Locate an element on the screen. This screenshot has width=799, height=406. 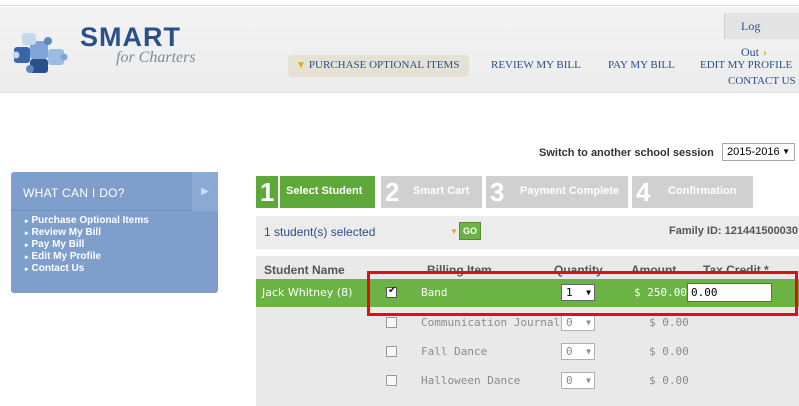
logout-link: Log Out › is located at coordinates (761, 36).